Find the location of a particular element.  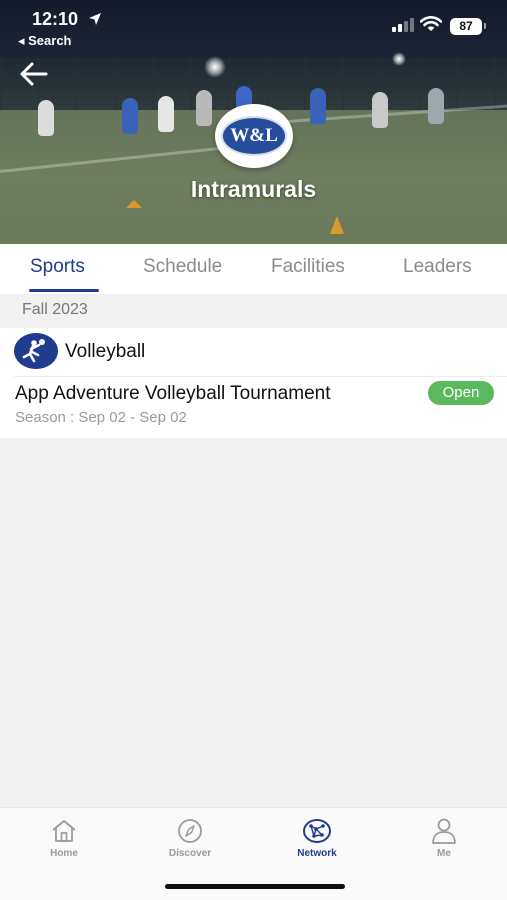

page-title: Intramurals is located at coordinates (253, 189).